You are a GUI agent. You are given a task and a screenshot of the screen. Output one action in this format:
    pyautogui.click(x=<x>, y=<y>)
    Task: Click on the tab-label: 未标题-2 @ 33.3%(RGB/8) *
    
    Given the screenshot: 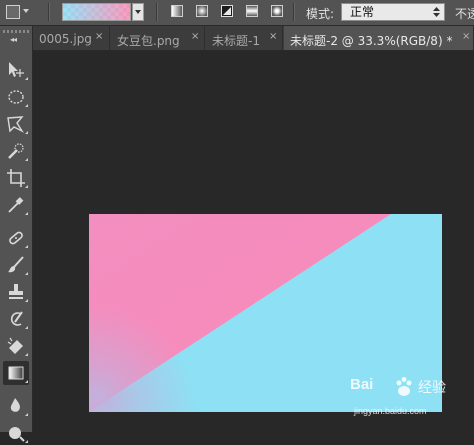 What is the action you would take?
    pyautogui.click(x=371, y=41)
    